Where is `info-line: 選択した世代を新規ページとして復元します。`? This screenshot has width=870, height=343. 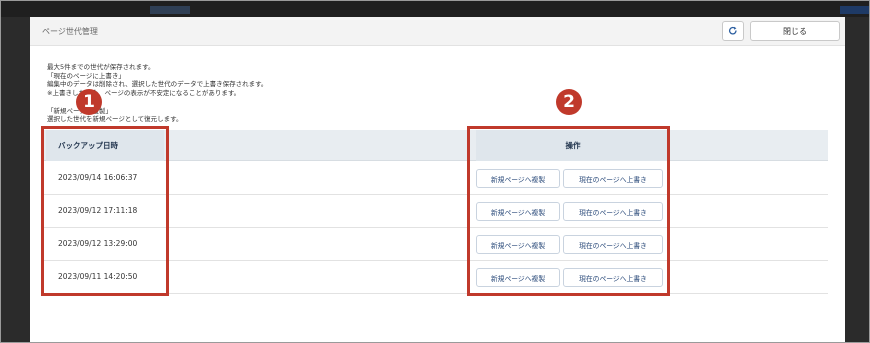 info-line: 選択した世代を新規ページとして復元します。 is located at coordinates (115, 119).